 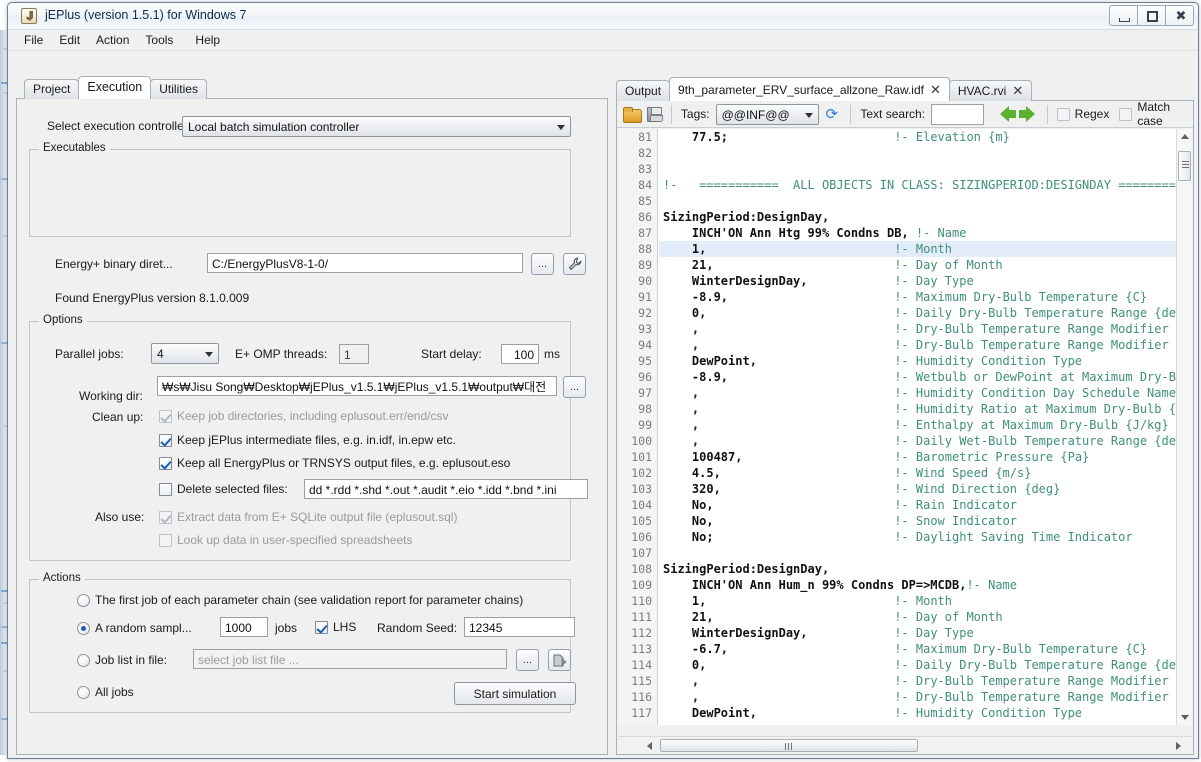 What do you see at coordinates (833, 114) in the screenshot?
I see `refresh-icon: ⟳` at bounding box center [833, 114].